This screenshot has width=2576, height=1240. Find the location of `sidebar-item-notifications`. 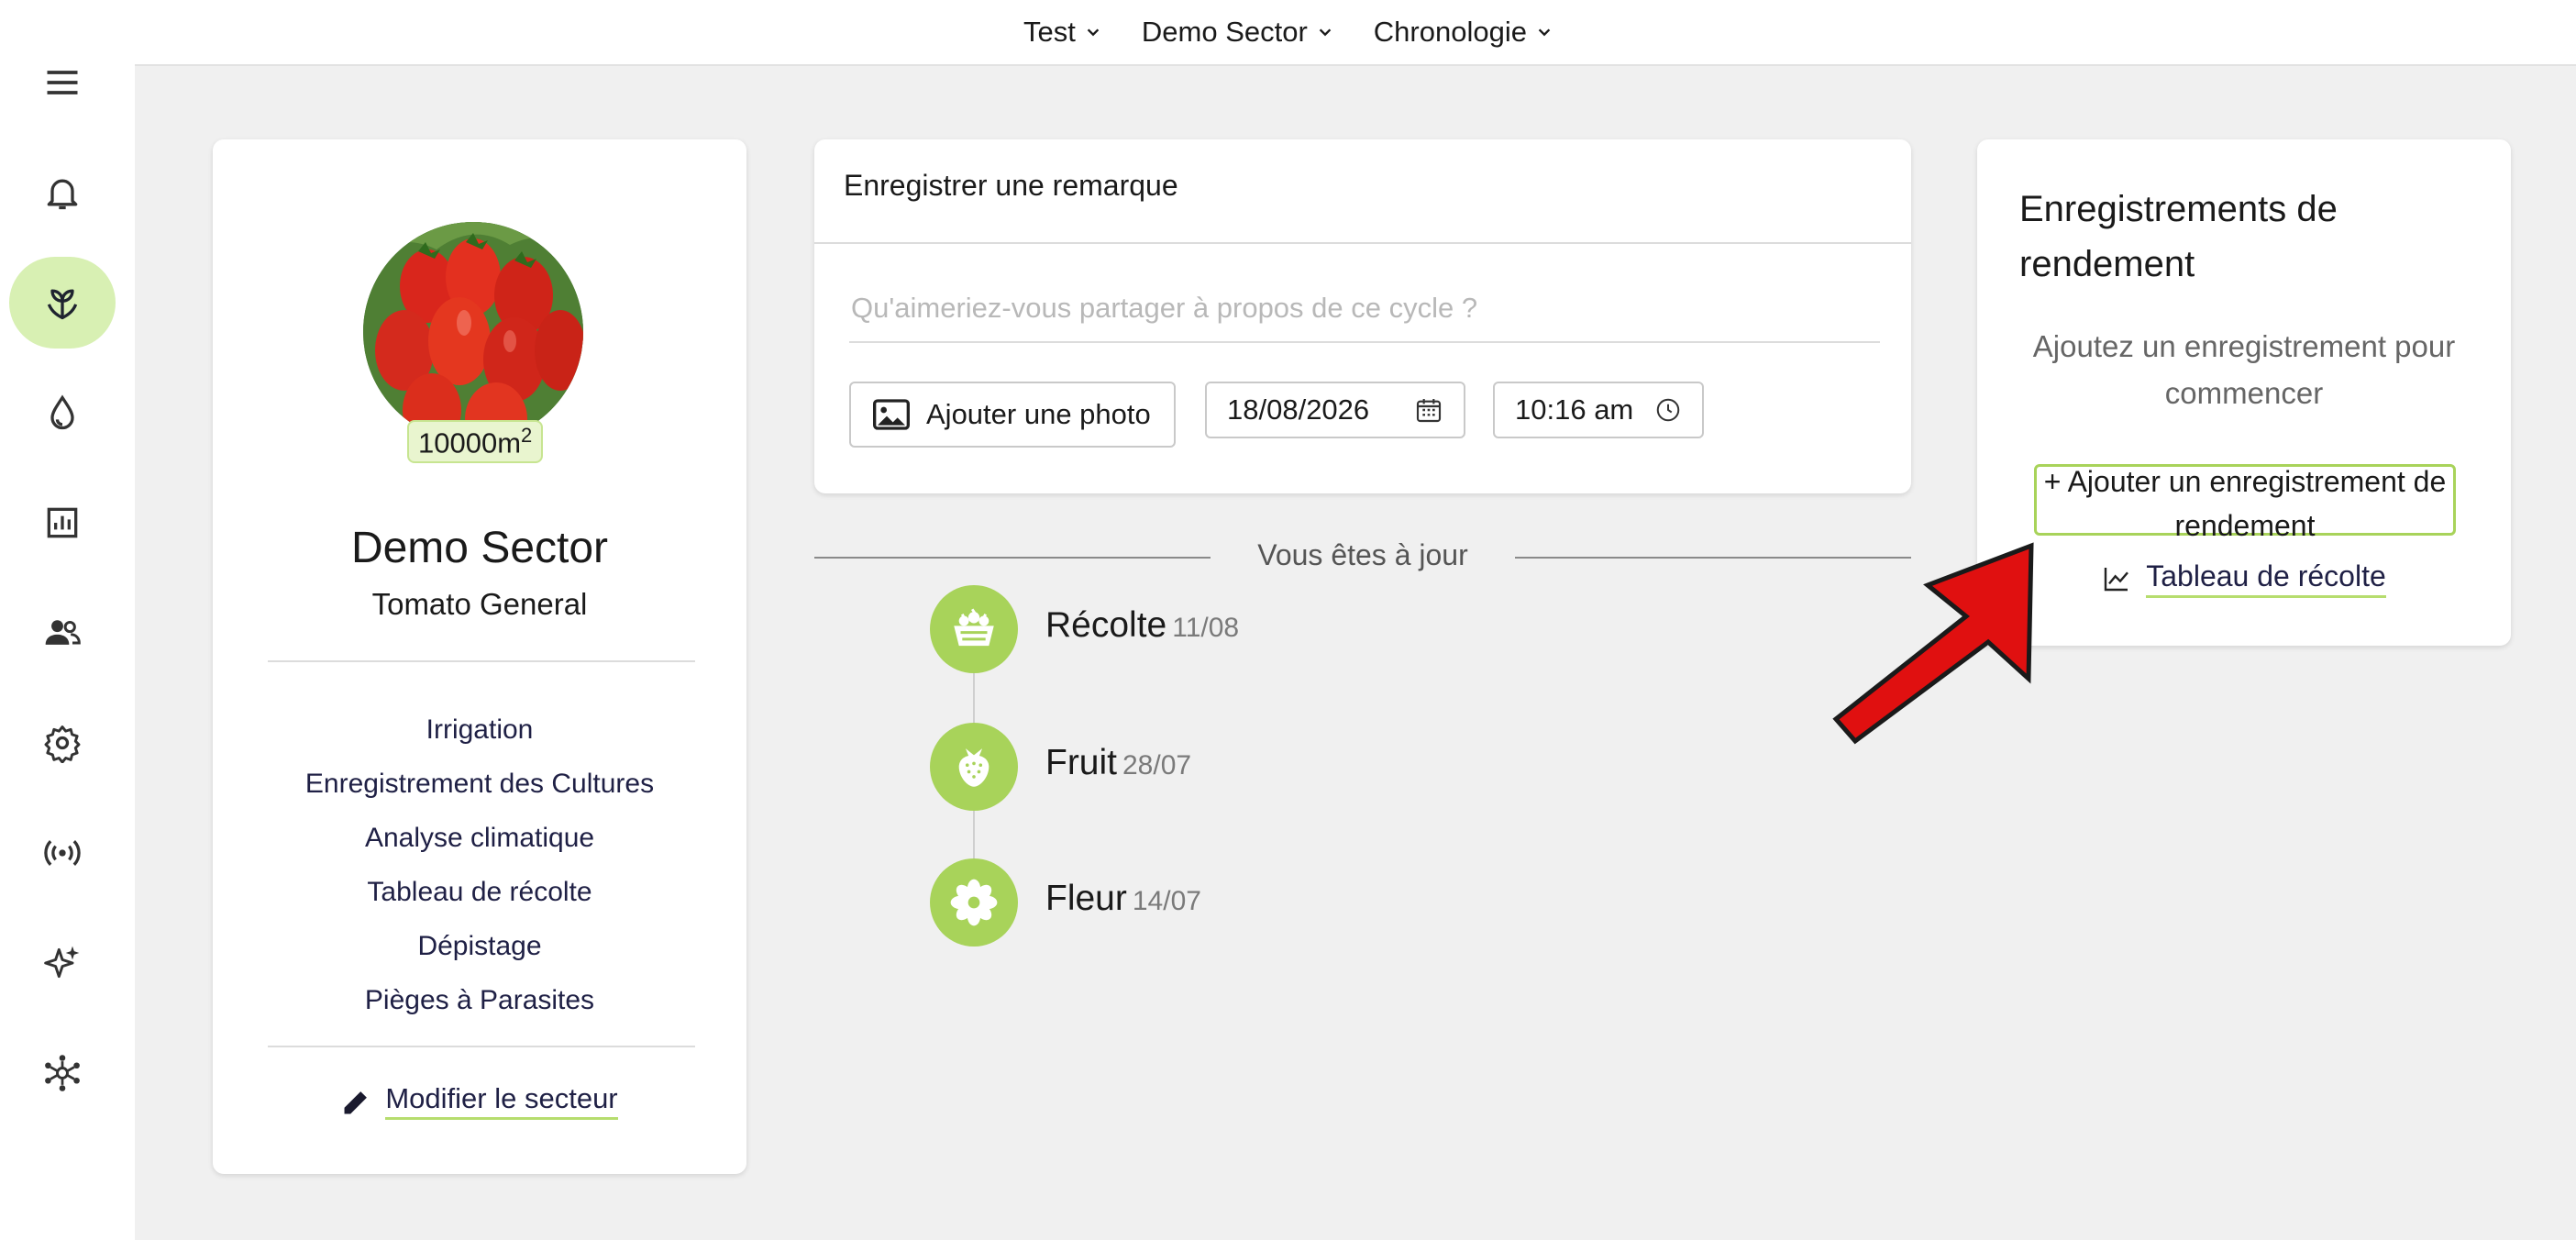

sidebar-item-notifications is located at coordinates (62, 192).